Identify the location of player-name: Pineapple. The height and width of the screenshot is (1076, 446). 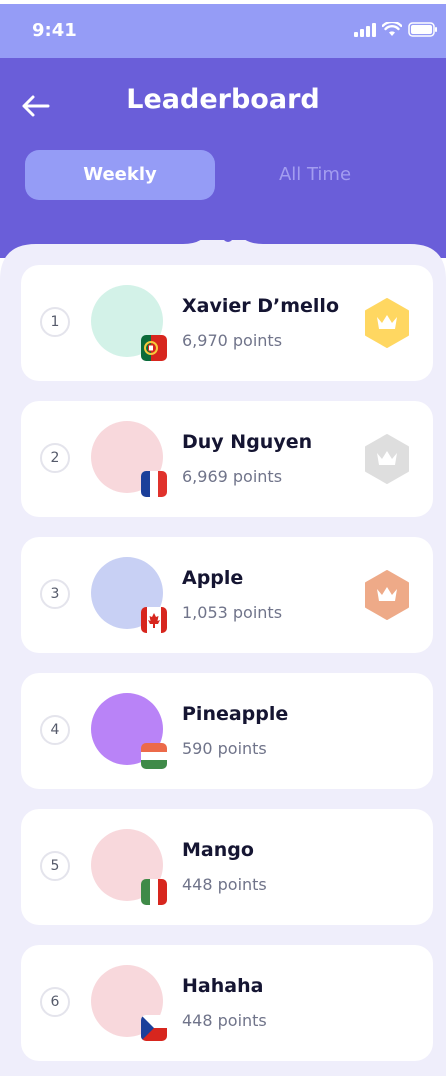
(235, 714).